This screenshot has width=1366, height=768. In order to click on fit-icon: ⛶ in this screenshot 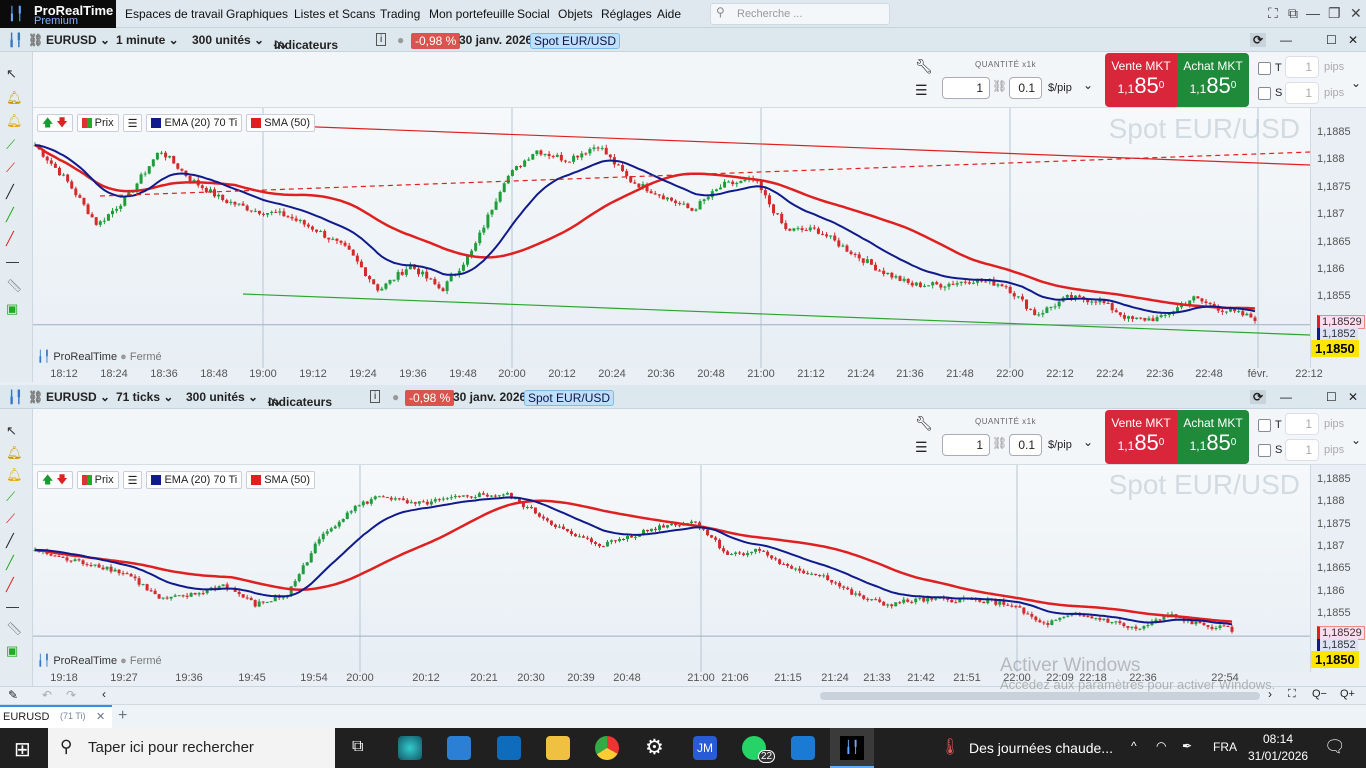, I will do `click(1292, 694)`.